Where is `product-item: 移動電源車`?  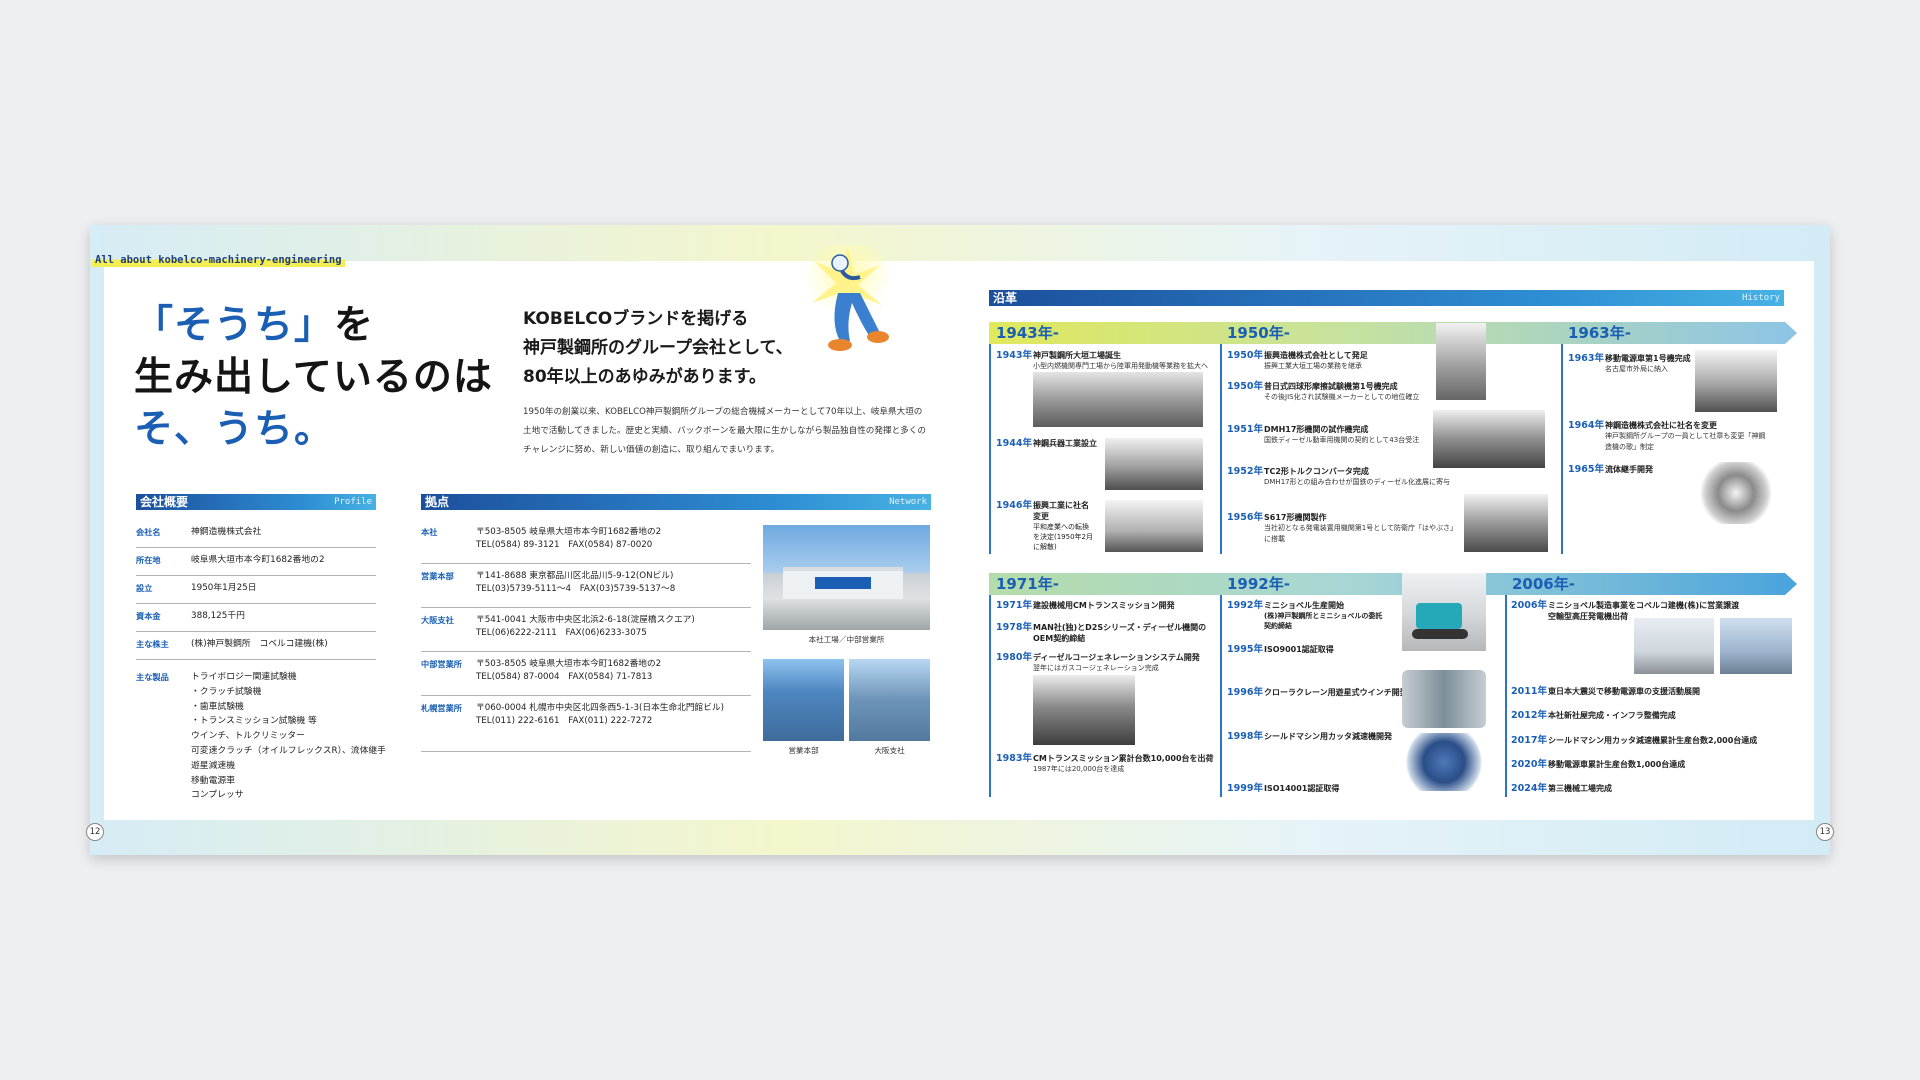
product-item: 移動電源車 is located at coordinates (213, 780).